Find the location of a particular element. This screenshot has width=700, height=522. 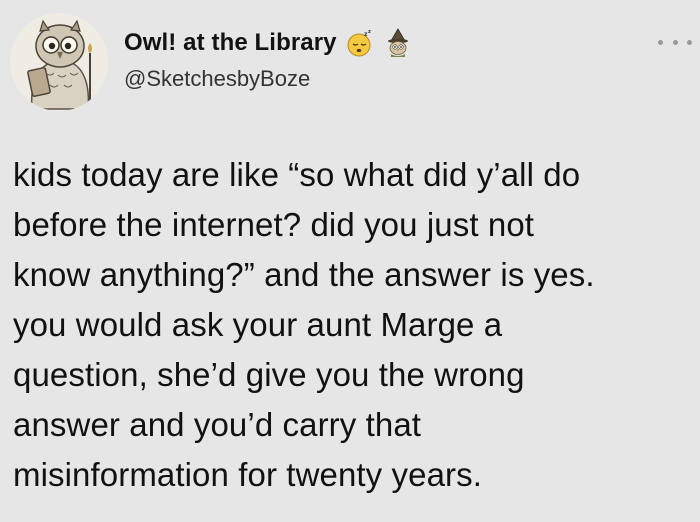

author-name-row: Owl! at the Library z z is located at coordinates (268, 43).